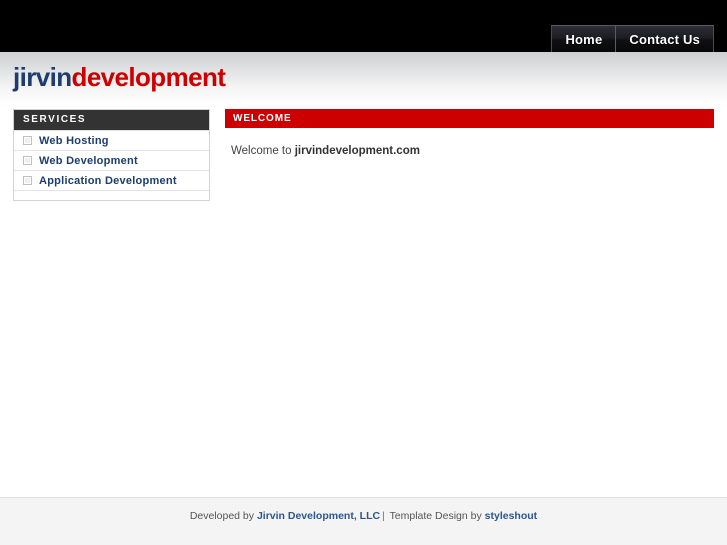 The image size is (727, 545). Describe the element at coordinates (363, 80) in the screenshot. I see `header-band: jirvindevelopment` at that location.